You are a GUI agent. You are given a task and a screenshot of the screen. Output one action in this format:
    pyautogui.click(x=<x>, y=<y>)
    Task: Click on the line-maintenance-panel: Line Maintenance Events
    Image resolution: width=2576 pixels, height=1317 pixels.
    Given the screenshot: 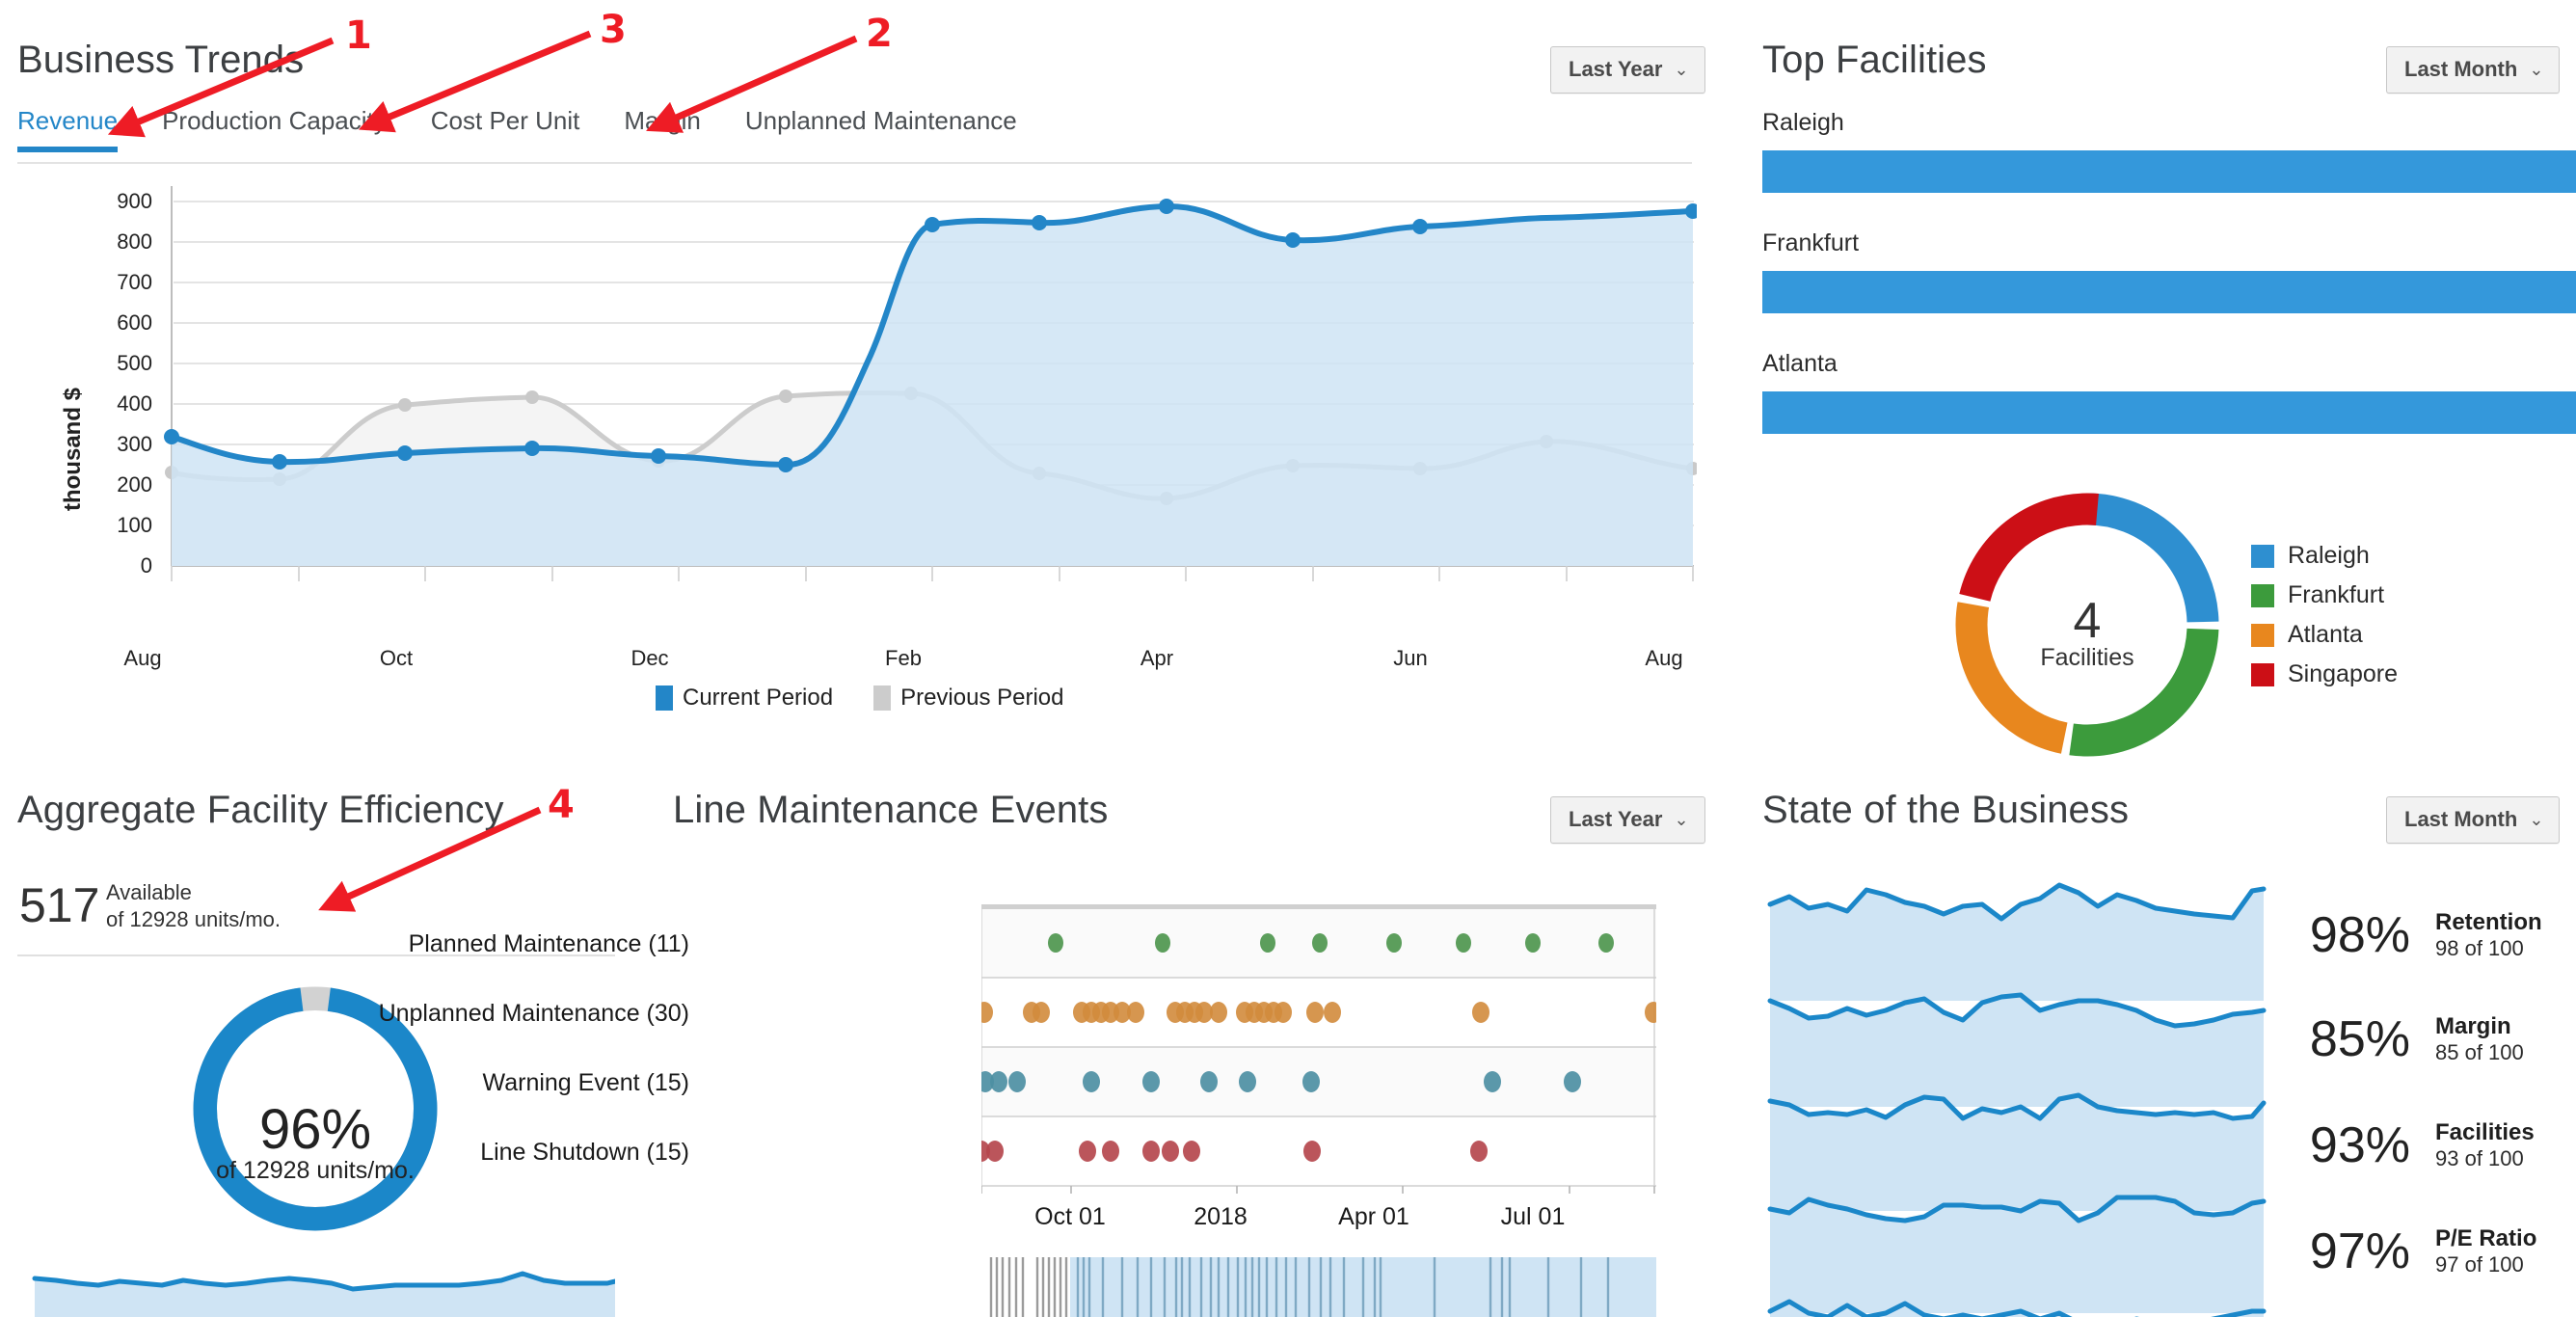 What is the action you would take?
    pyautogui.click(x=891, y=811)
    